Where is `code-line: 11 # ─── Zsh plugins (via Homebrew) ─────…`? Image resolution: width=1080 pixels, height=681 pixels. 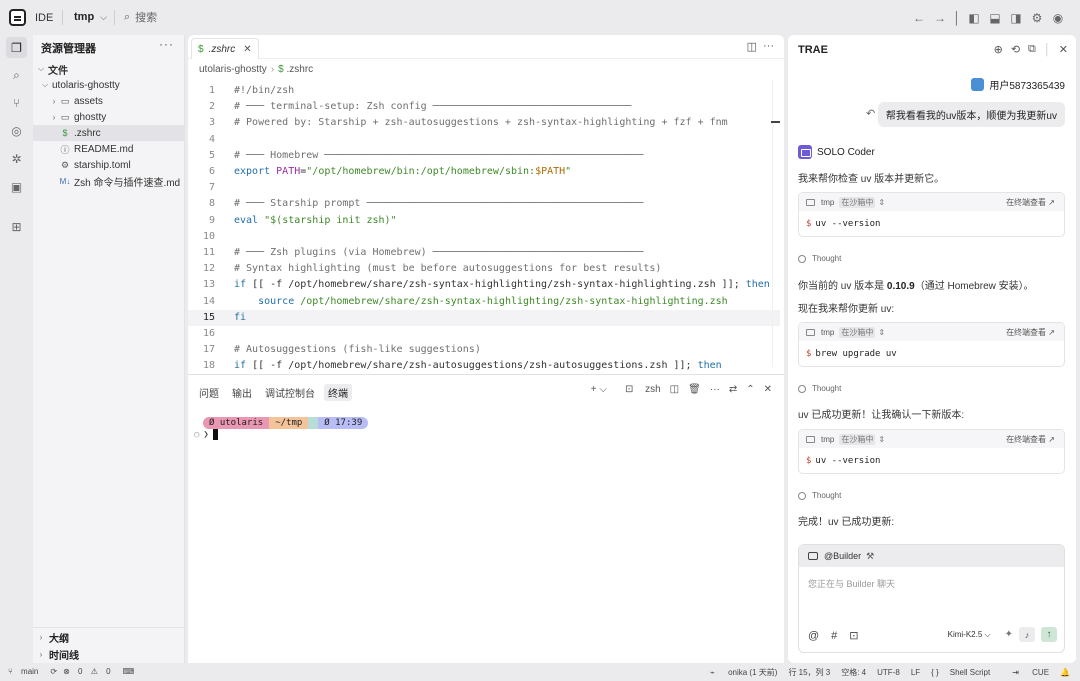 code-line: 11 # ─── Zsh plugins (via Homebrew) ─────… is located at coordinates (484, 253).